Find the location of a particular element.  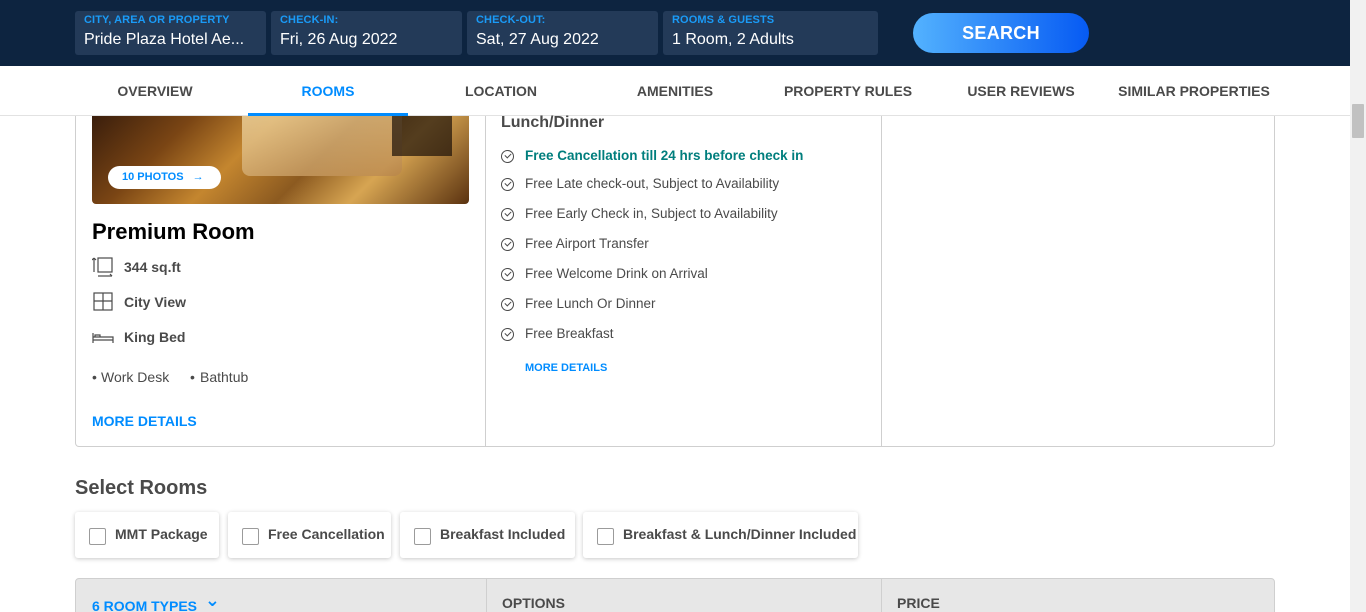

option-heading: Lunch/Dinner is located at coordinates (553, 122).